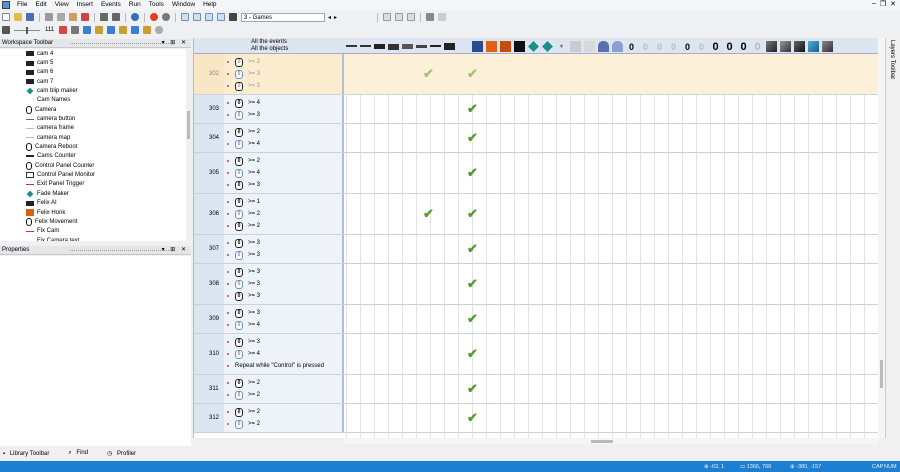 This screenshot has height=472, width=900. What do you see at coordinates (209, 354) in the screenshot?
I see `event-number: 310` at bounding box center [209, 354].